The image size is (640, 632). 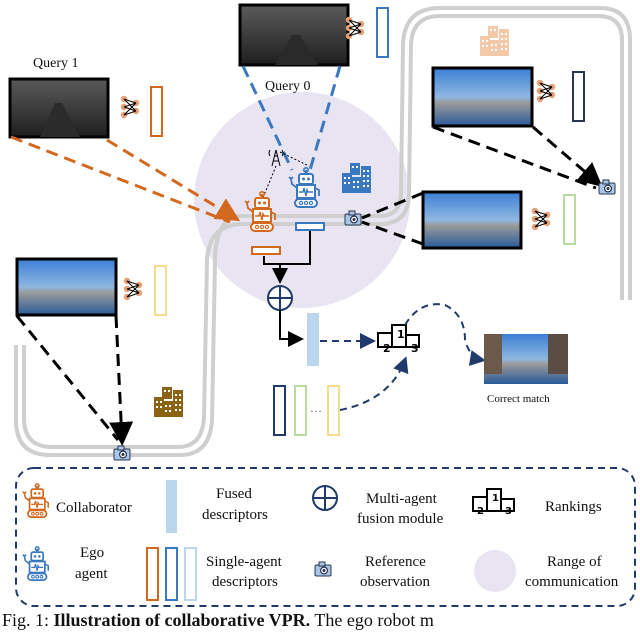 I want to click on db-descriptor-green, so click(x=300, y=410).